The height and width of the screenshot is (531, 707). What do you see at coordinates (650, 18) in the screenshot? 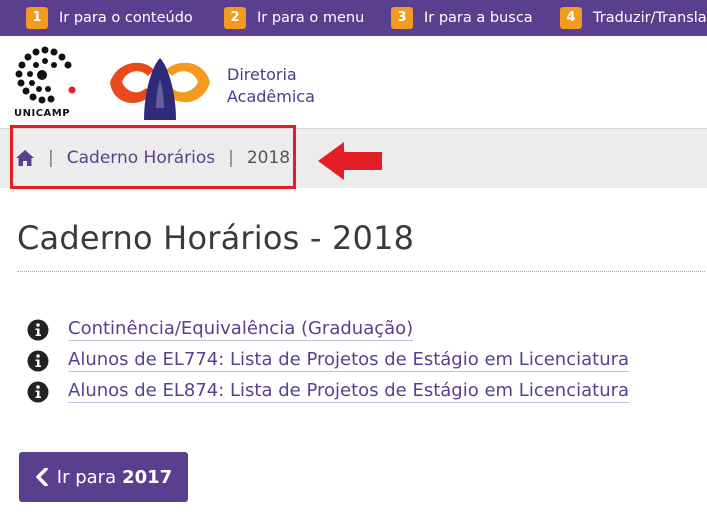
I see `shortcut-label: Traduzir/Translate` at bounding box center [650, 18].